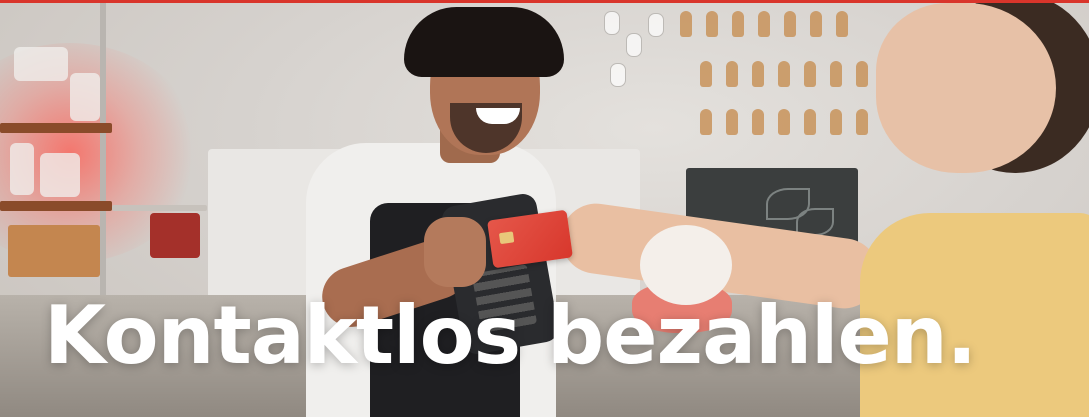 The height and width of the screenshot is (417, 1089). What do you see at coordinates (455, 252) in the screenshot?
I see `vendor-hand` at bounding box center [455, 252].